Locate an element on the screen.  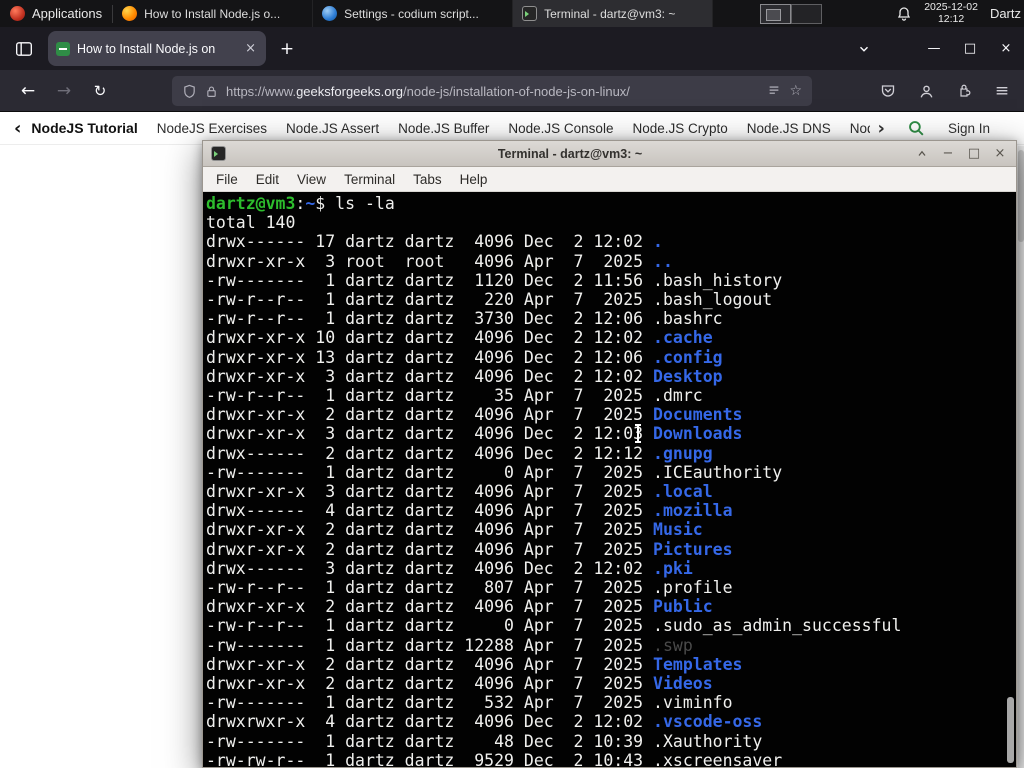
prompt-colon: : is located at coordinates (300, 203).